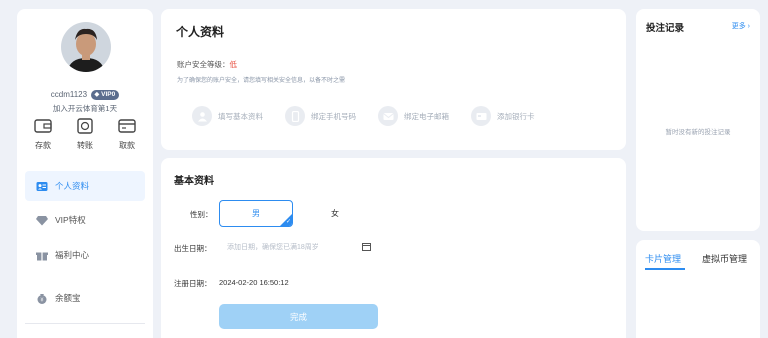  Describe the element at coordinates (202, 116) in the screenshot. I see `user-icon` at that location.